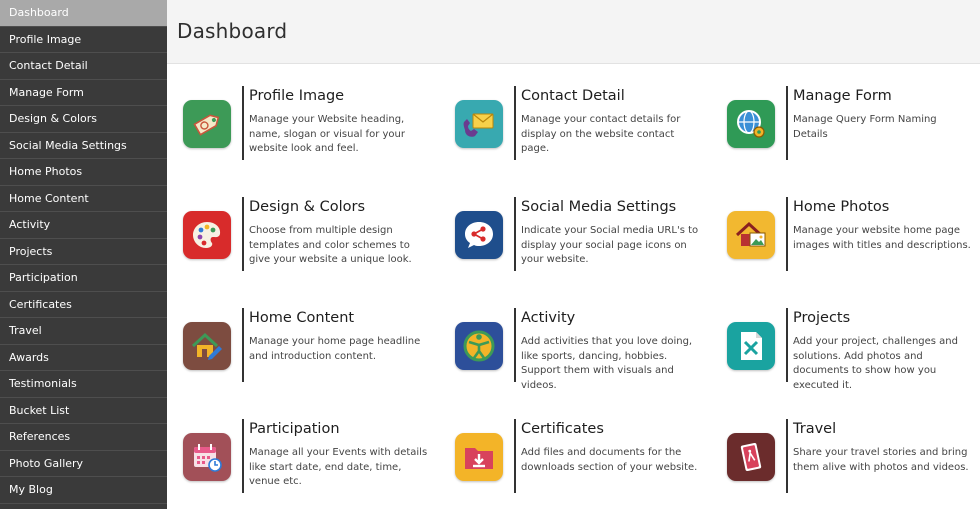 This screenshot has width=980, height=509. Describe the element at coordinates (83, 119) in the screenshot. I see `sidebar-item-design-colors: Design & Colors` at that location.